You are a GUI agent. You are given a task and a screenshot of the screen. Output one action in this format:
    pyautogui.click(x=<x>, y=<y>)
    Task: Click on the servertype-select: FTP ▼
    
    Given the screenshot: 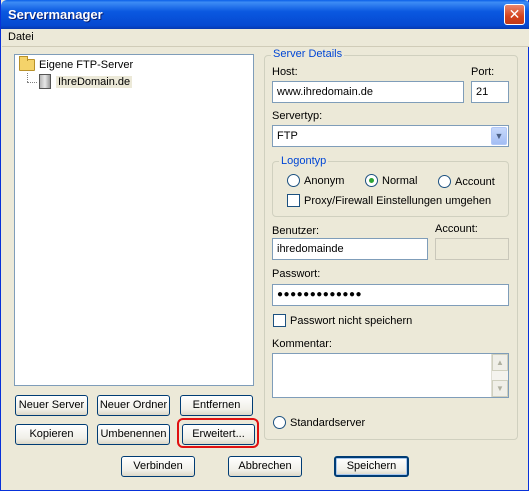 What is the action you would take?
    pyautogui.click(x=390, y=136)
    